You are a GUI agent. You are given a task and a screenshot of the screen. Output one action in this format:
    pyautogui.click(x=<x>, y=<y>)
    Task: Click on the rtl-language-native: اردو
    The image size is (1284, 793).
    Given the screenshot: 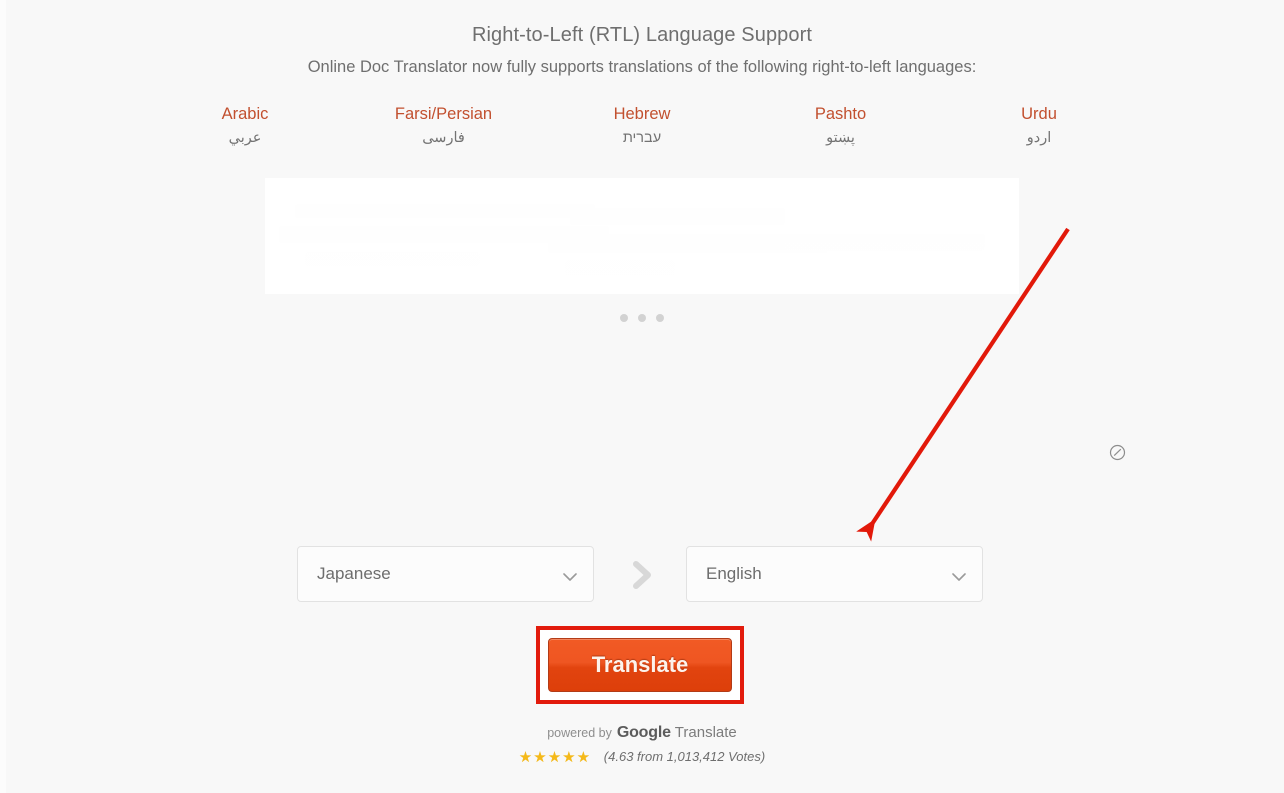 What is the action you would take?
    pyautogui.click(x=1039, y=138)
    